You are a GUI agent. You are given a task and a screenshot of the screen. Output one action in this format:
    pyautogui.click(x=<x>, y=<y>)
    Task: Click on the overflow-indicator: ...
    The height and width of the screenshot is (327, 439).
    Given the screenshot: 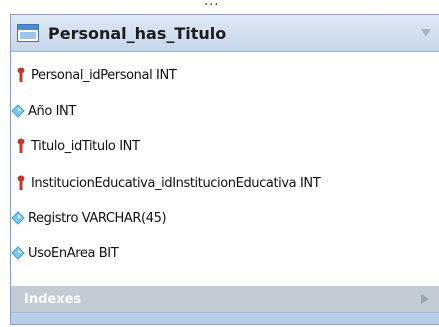 What is the action you would take?
    pyautogui.click(x=212, y=4)
    